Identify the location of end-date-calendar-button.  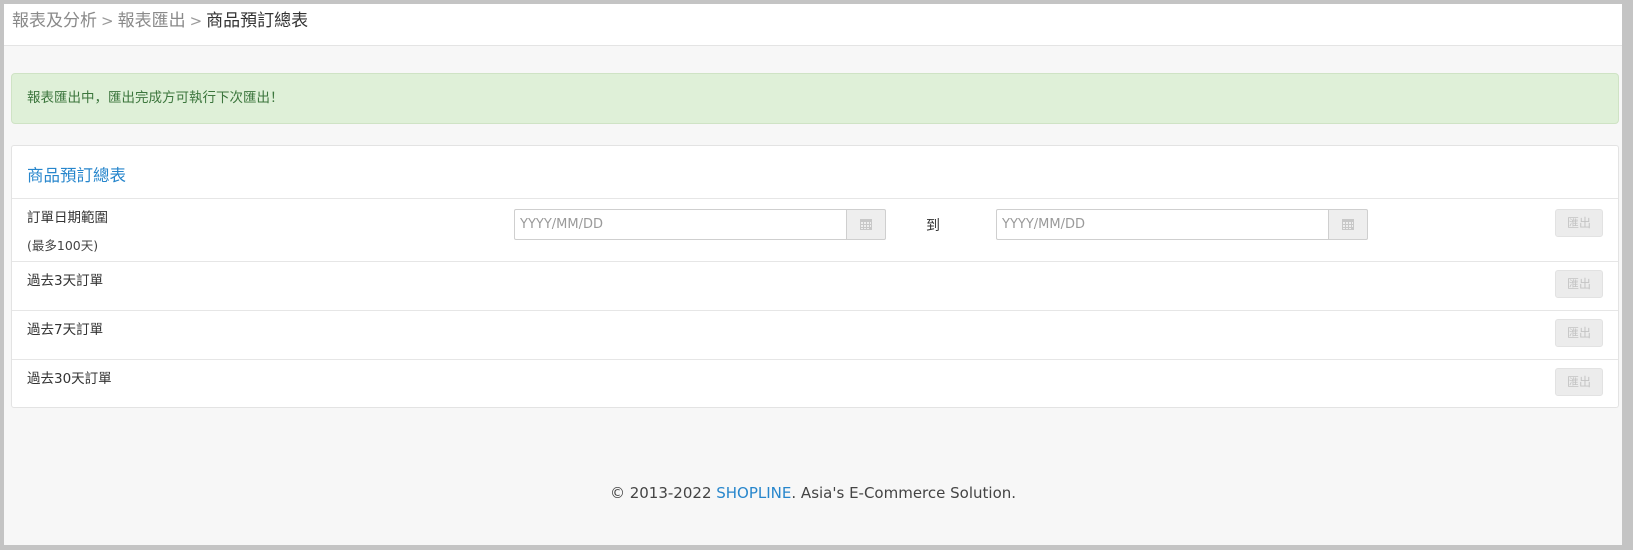
(1348, 224).